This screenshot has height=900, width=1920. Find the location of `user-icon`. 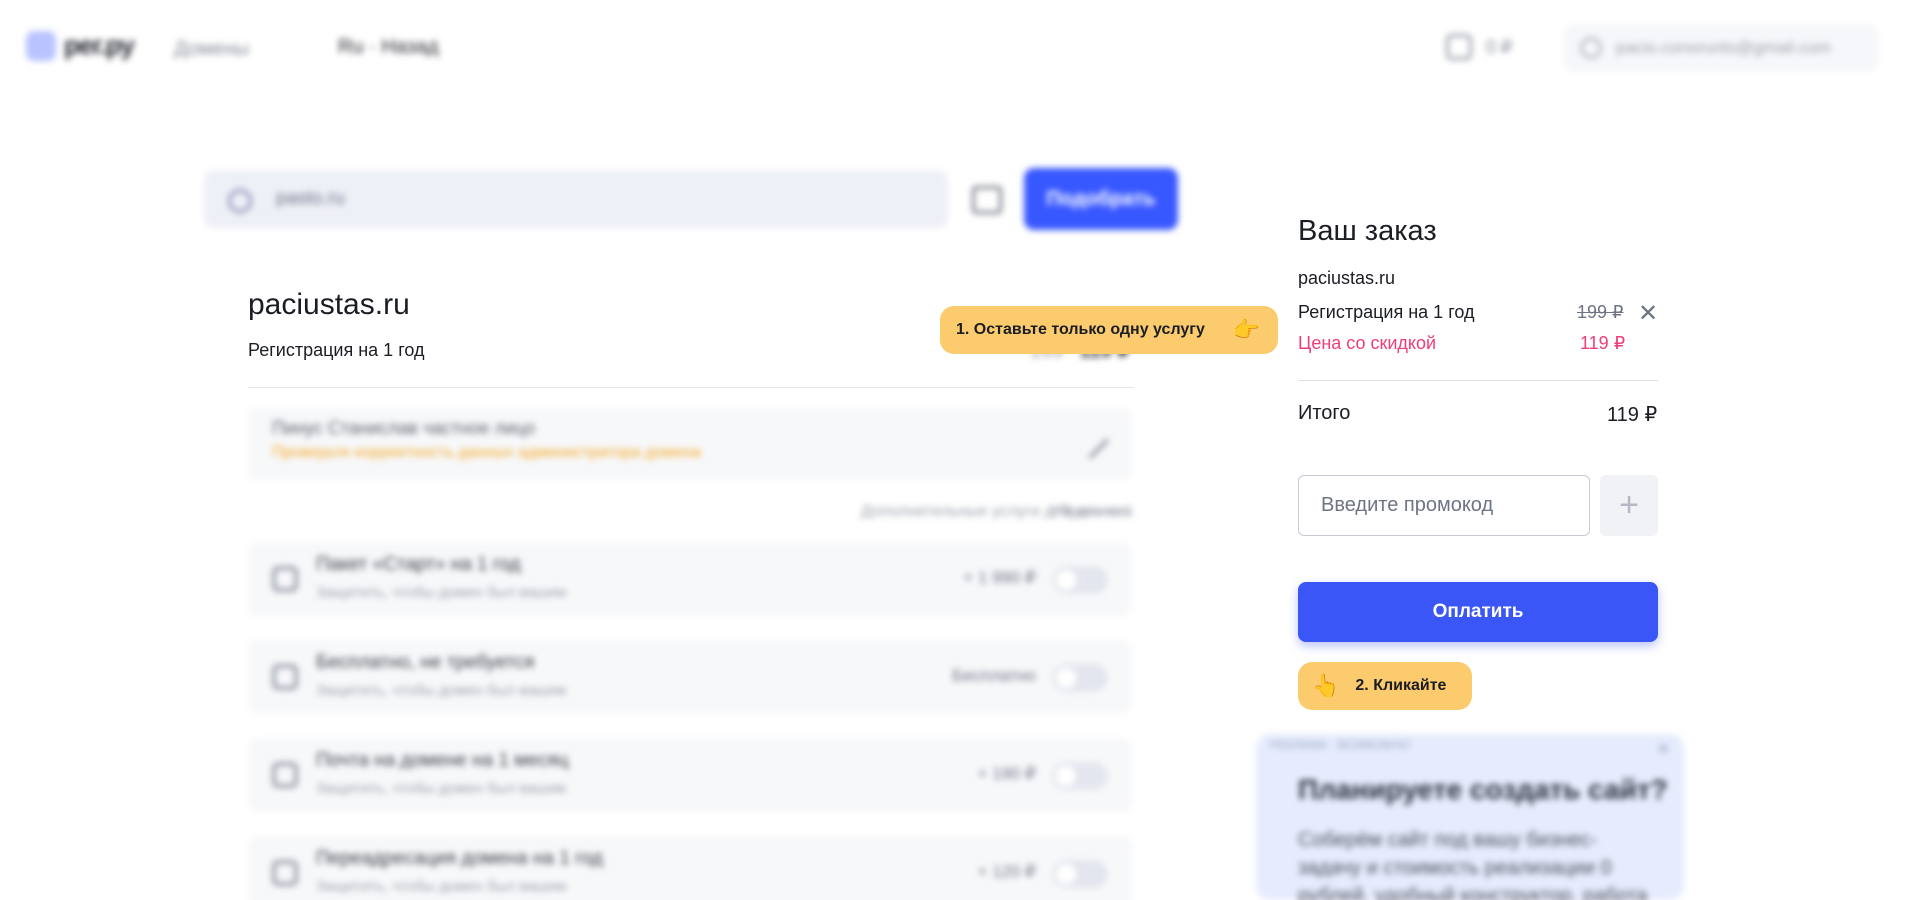

user-icon is located at coordinates (1591, 48).